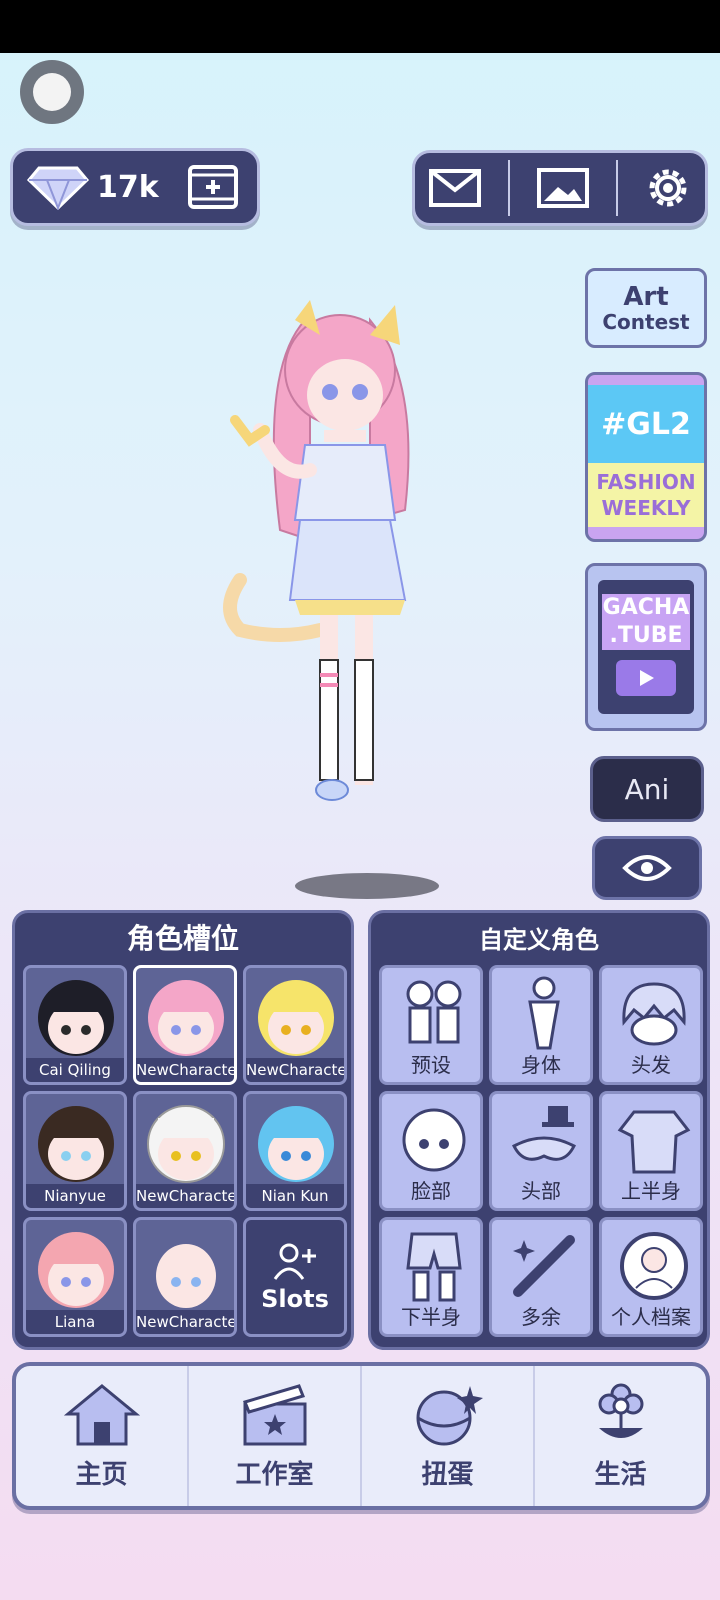 This screenshot has width=720, height=1600. I want to click on add-slots-button: Slots, so click(295, 1277).